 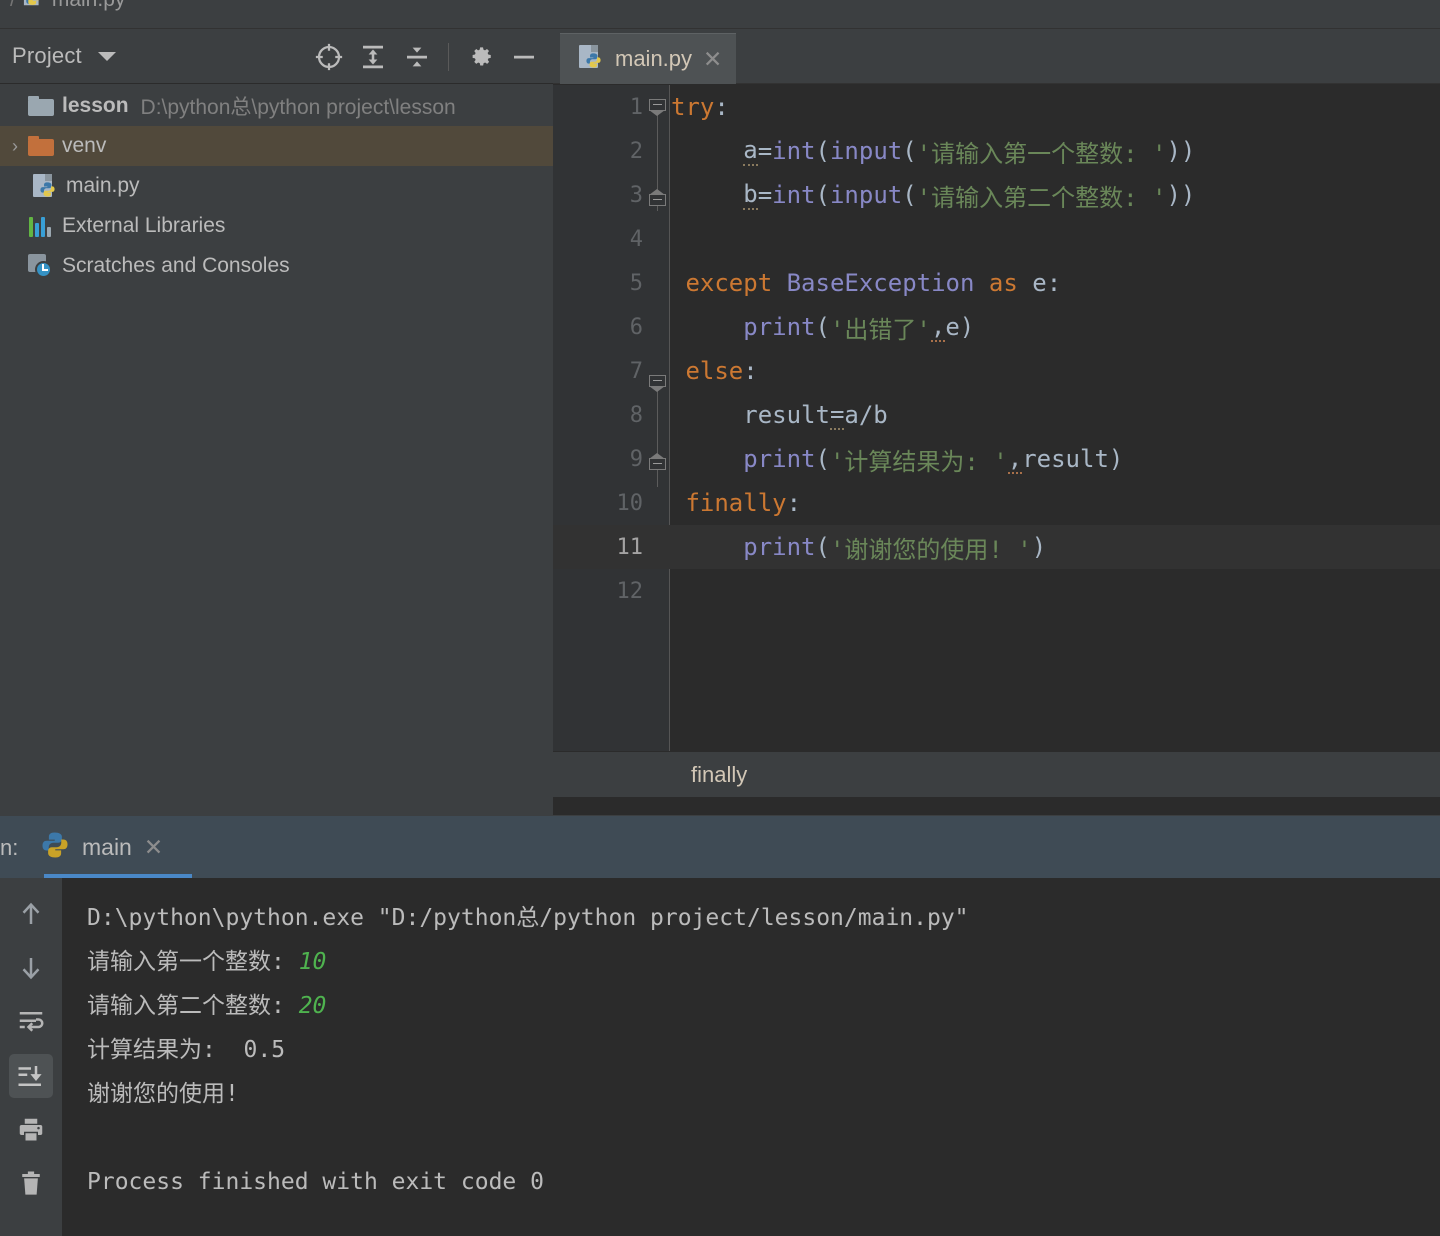 I want to click on line-number: 1, so click(x=636, y=107).